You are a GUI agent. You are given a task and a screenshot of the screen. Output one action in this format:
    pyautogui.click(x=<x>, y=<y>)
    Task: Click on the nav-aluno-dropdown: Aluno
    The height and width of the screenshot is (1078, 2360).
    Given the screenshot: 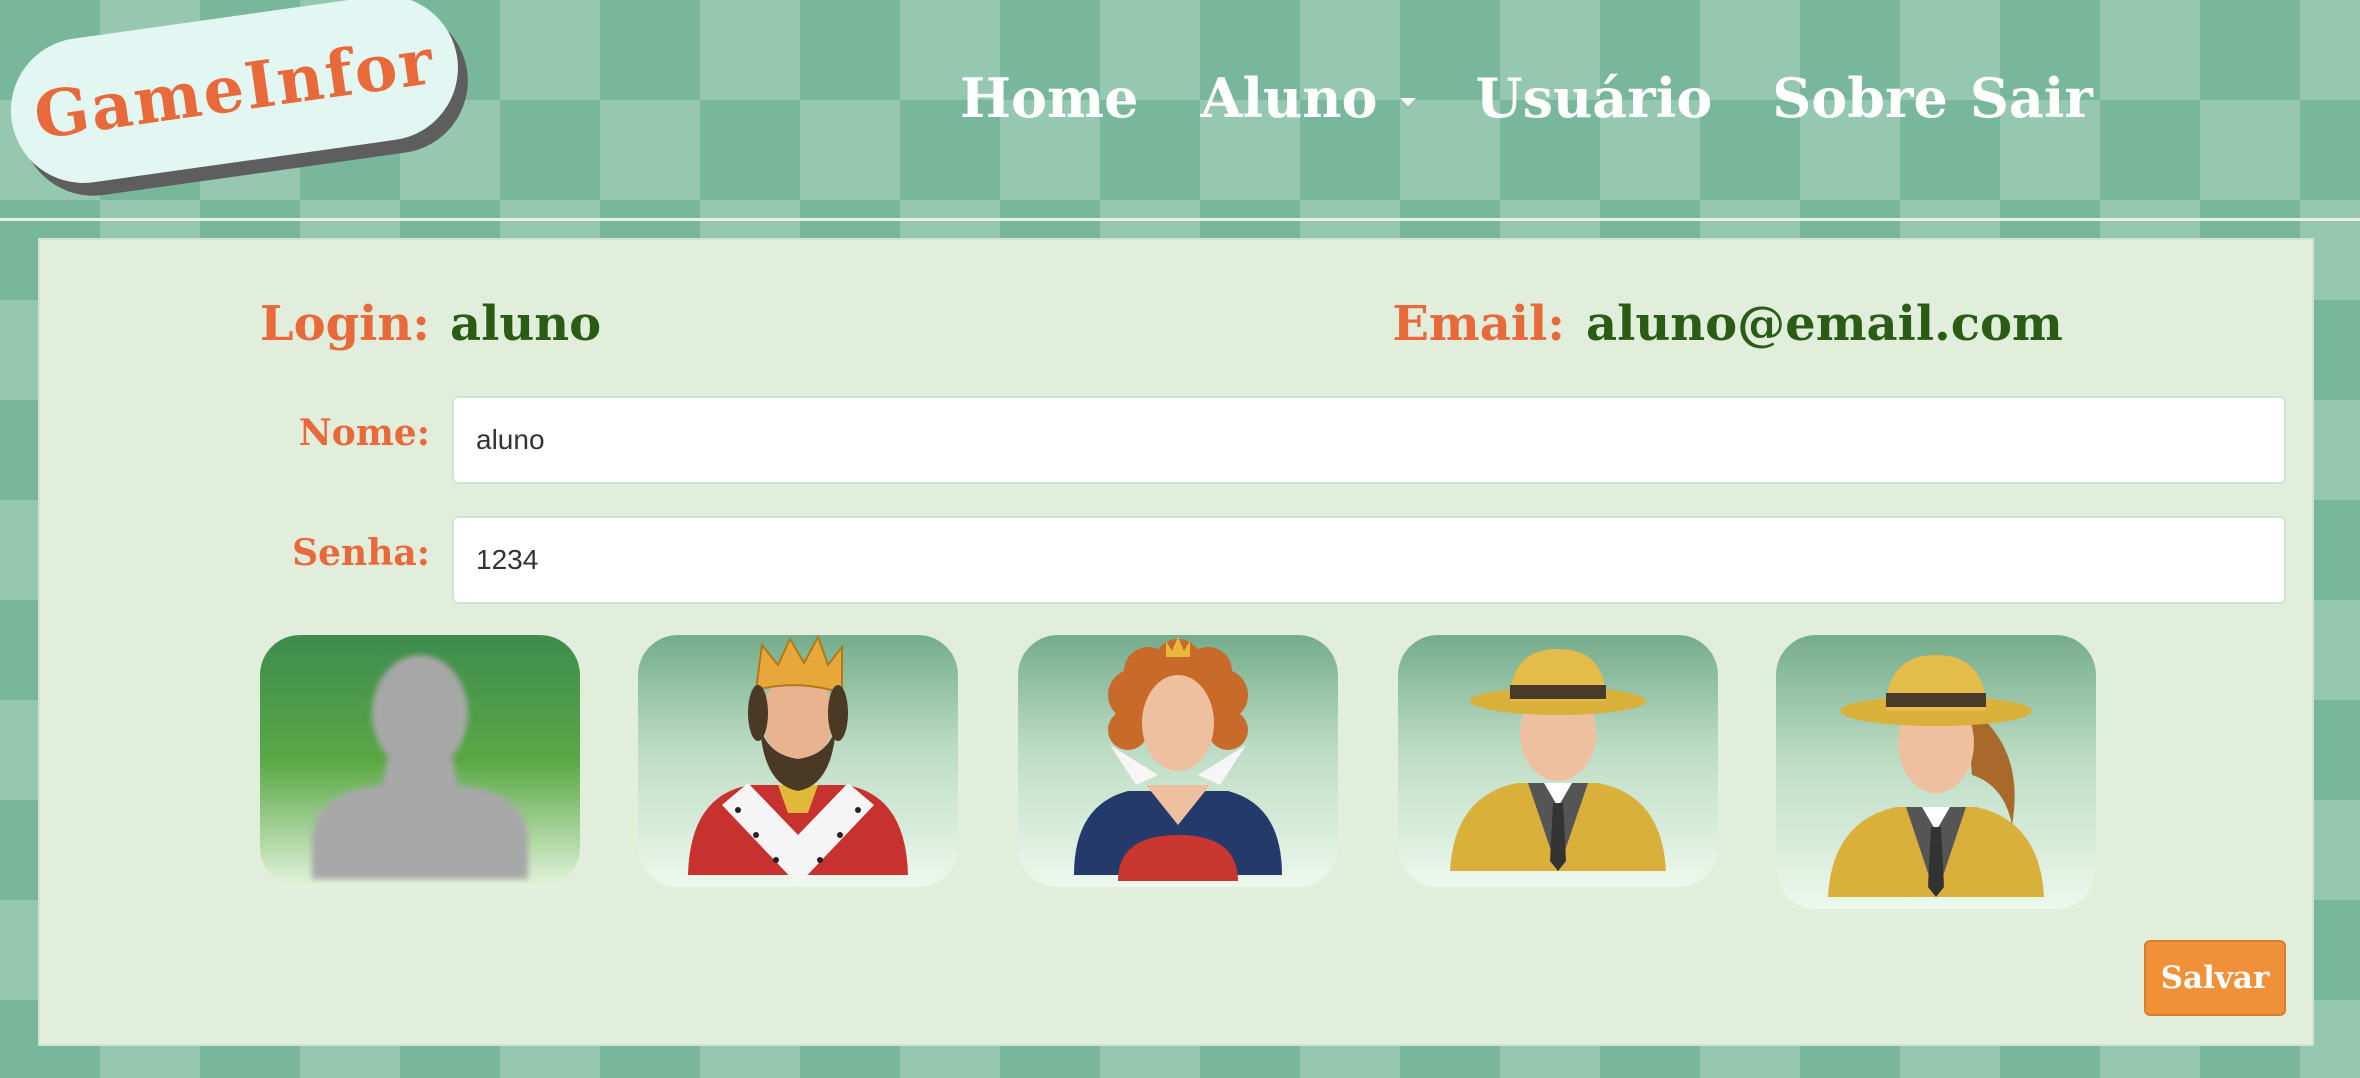 What is the action you would take?
    pyautogui.click(x=1308, y=98)
    